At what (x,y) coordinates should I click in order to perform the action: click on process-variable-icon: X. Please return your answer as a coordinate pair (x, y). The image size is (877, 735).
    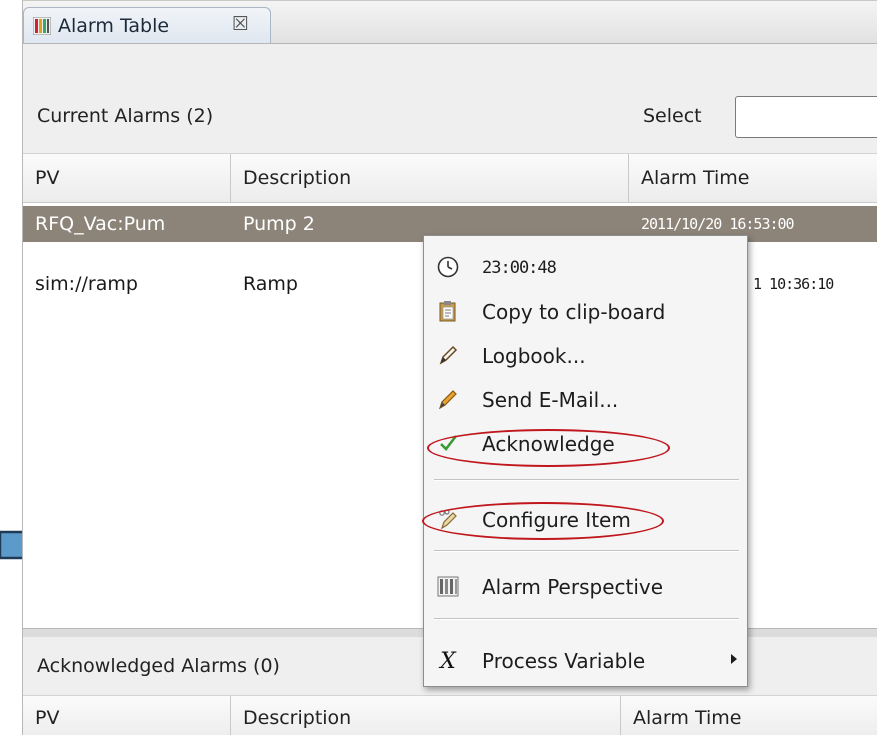
    Looking at the image, I should click on (447, 660).